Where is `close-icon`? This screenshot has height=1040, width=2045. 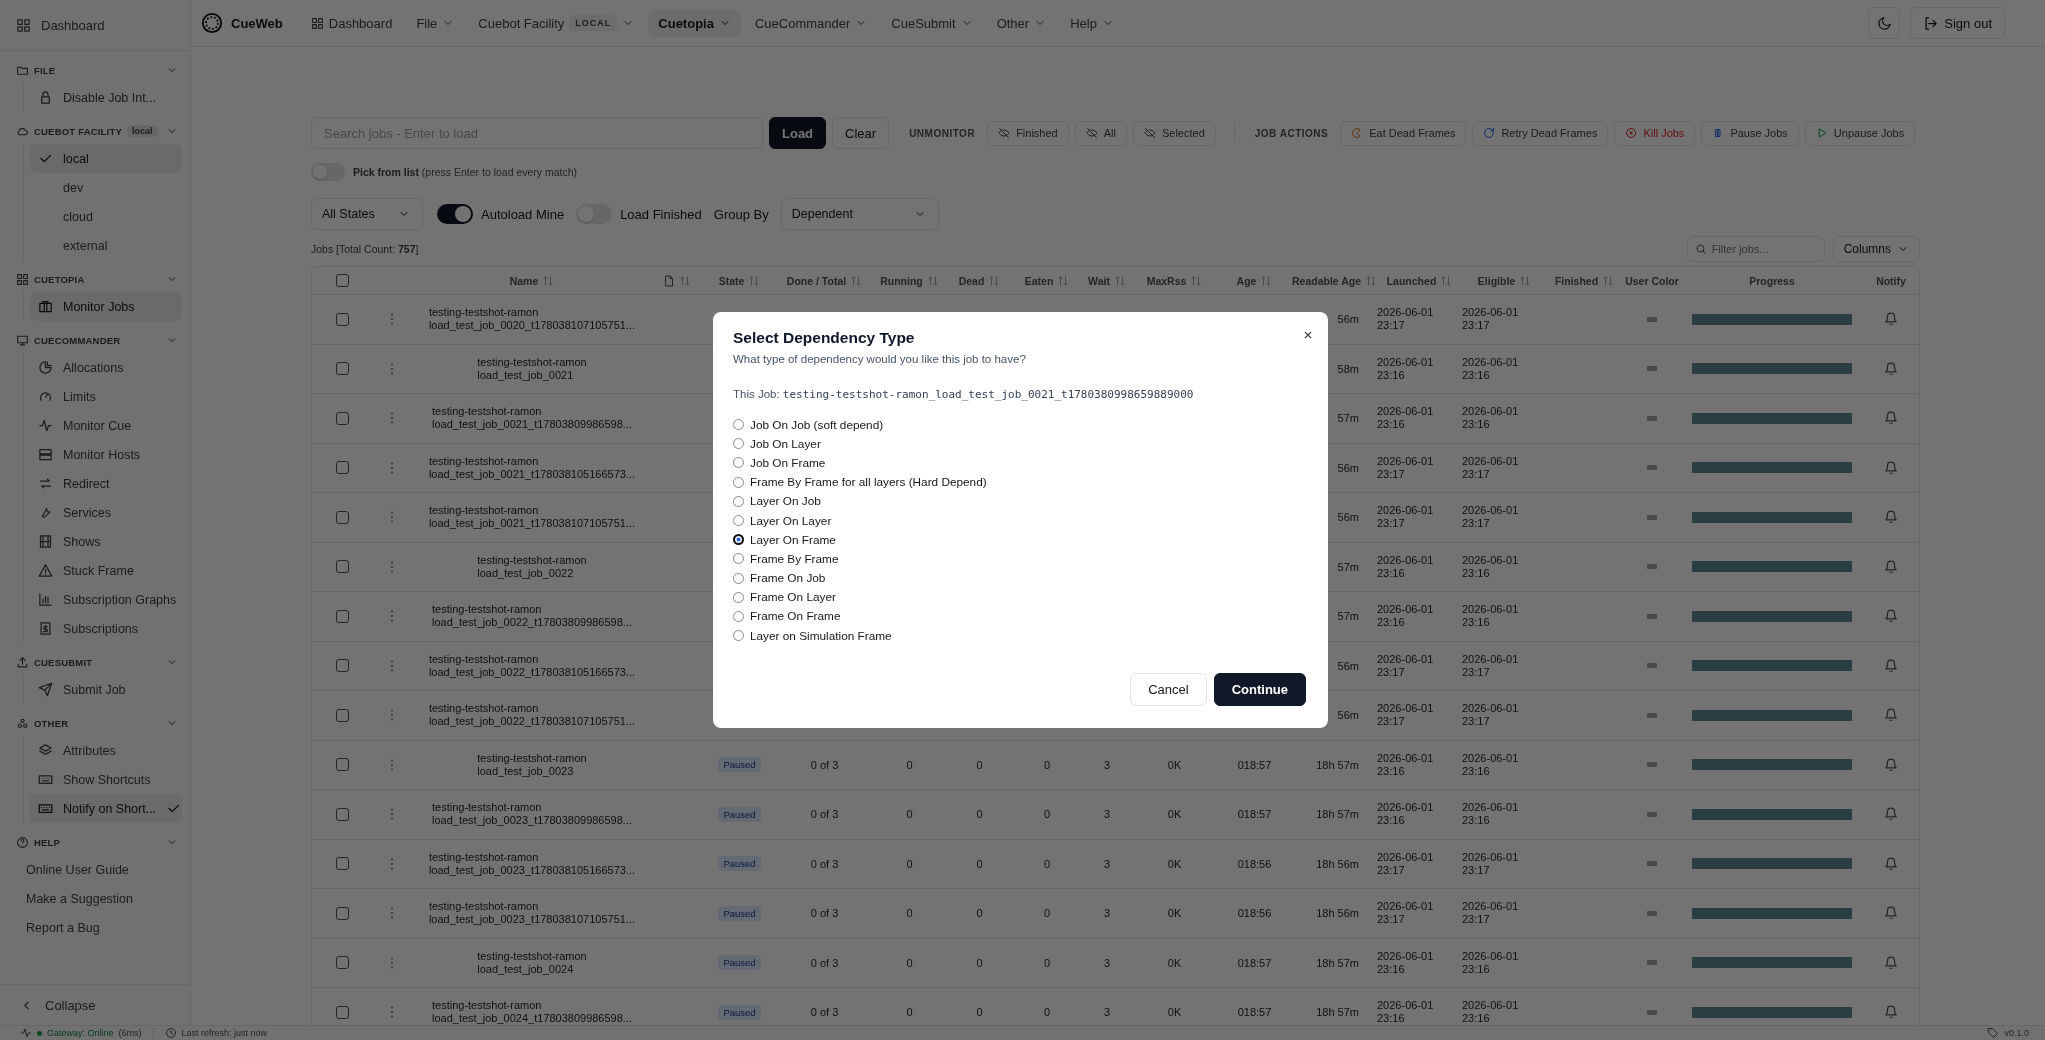 close-icon is located at coordinates (1308, 335).